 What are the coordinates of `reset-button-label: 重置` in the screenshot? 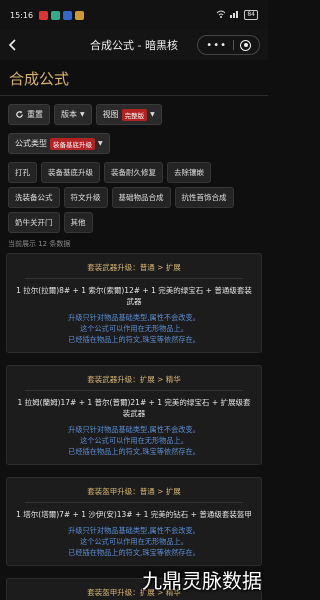 It's located at (35, 114).